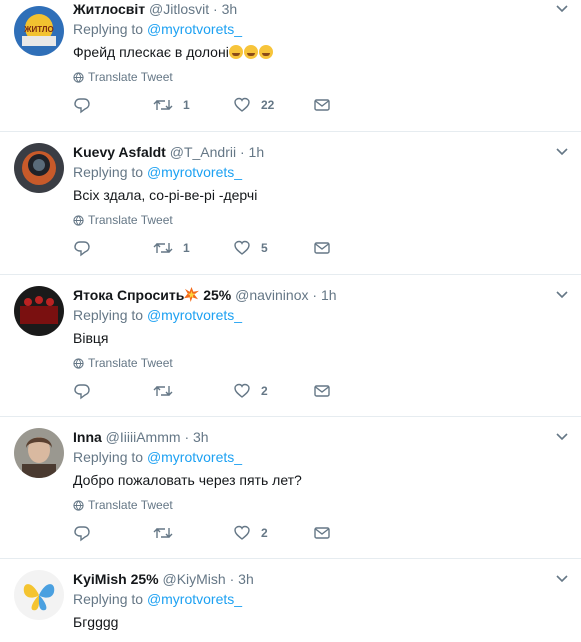 This screenshot has height=642, width=581. Describe the element at coordinates (268, 105) in the screenshot. I see `like-count: 22` at that location.